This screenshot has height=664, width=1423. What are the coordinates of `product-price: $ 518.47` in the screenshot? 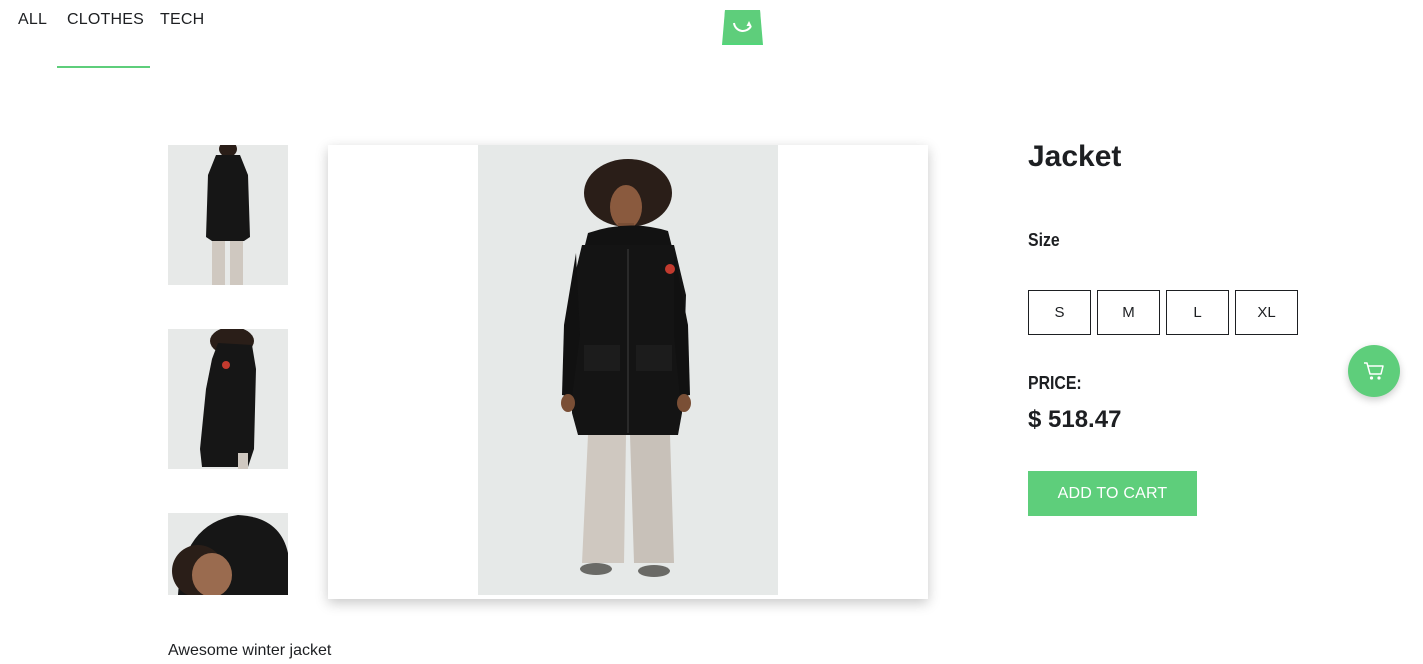 It's located at (1075, 419).